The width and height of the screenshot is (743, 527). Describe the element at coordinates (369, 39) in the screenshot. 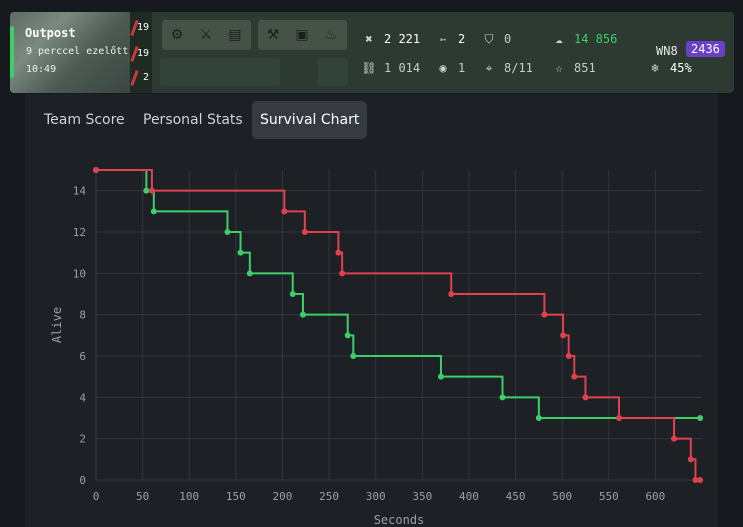

I see `crossed-swords-icon: ✖` at that location.